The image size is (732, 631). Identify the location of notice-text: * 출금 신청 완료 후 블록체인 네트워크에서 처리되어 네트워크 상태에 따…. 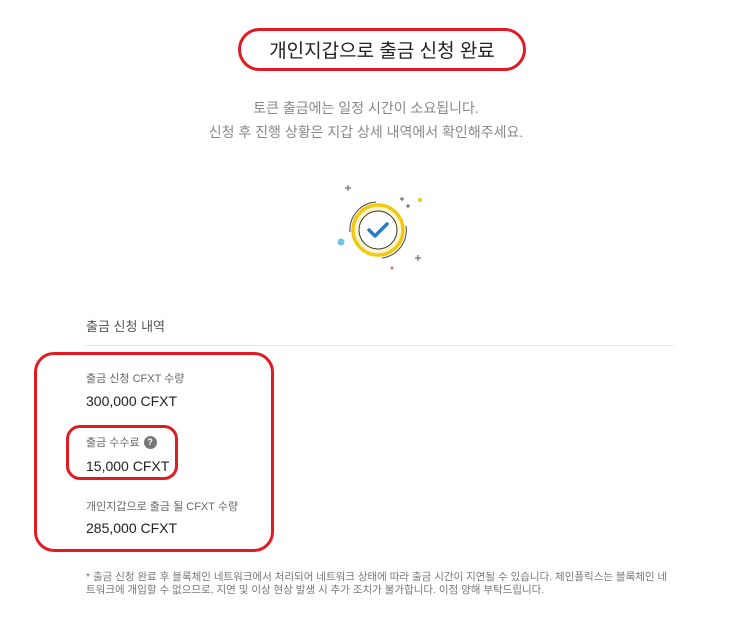
(377, 583).